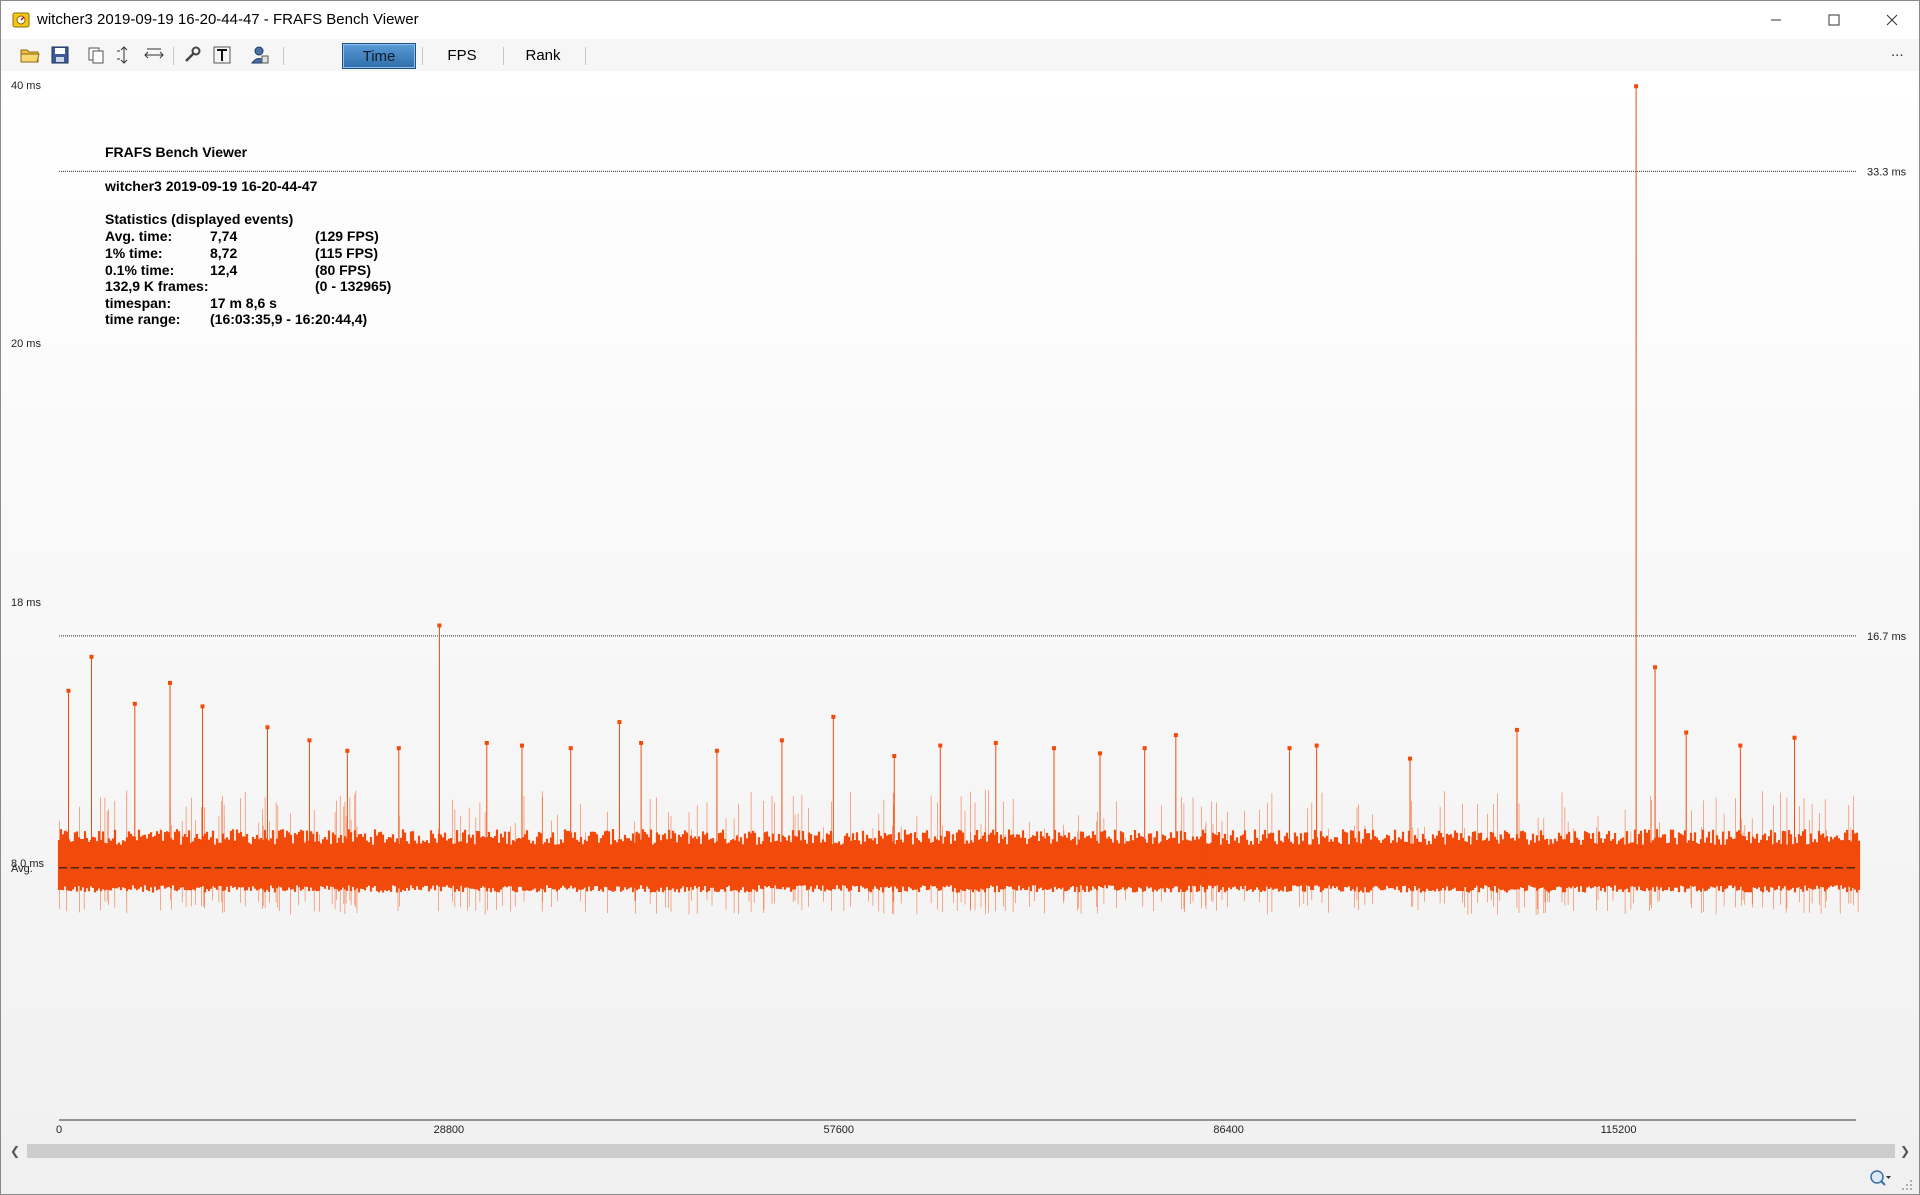  I want to click on maximize-icon, so click(1834, 20).